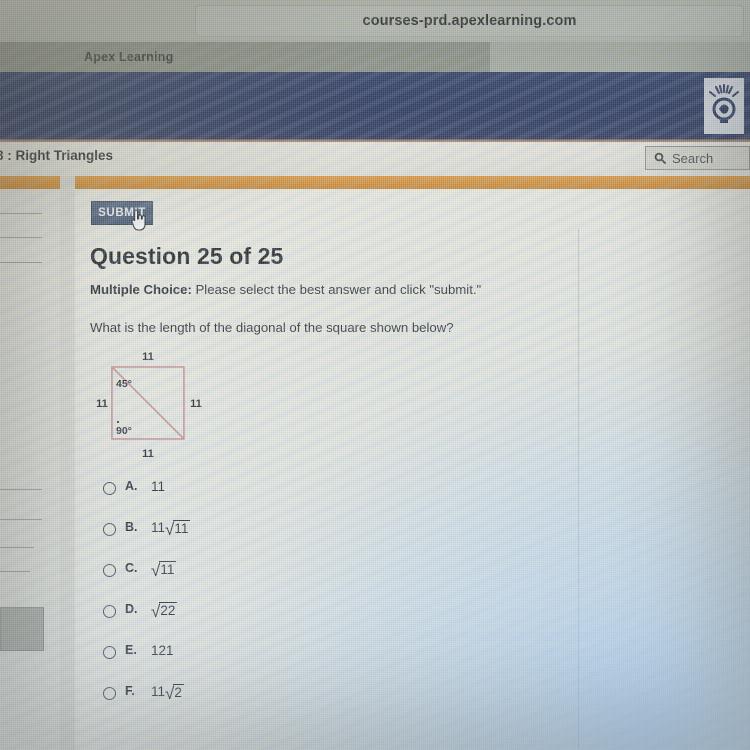 The height and width of the screenshot is (750, 750). Describe the element at coordinates (660, 158) in the screenshot. I see `search-icon` at that location.